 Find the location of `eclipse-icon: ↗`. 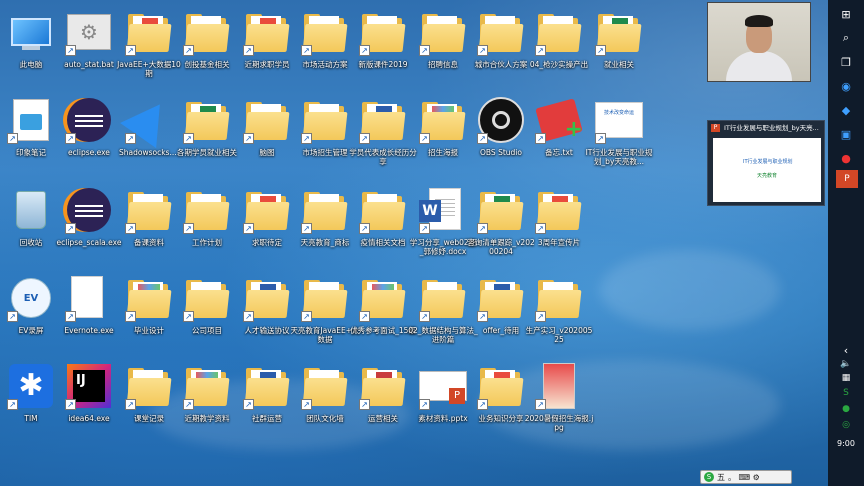

eclipse-icon: ↗ is located at coordinates (89, 210).